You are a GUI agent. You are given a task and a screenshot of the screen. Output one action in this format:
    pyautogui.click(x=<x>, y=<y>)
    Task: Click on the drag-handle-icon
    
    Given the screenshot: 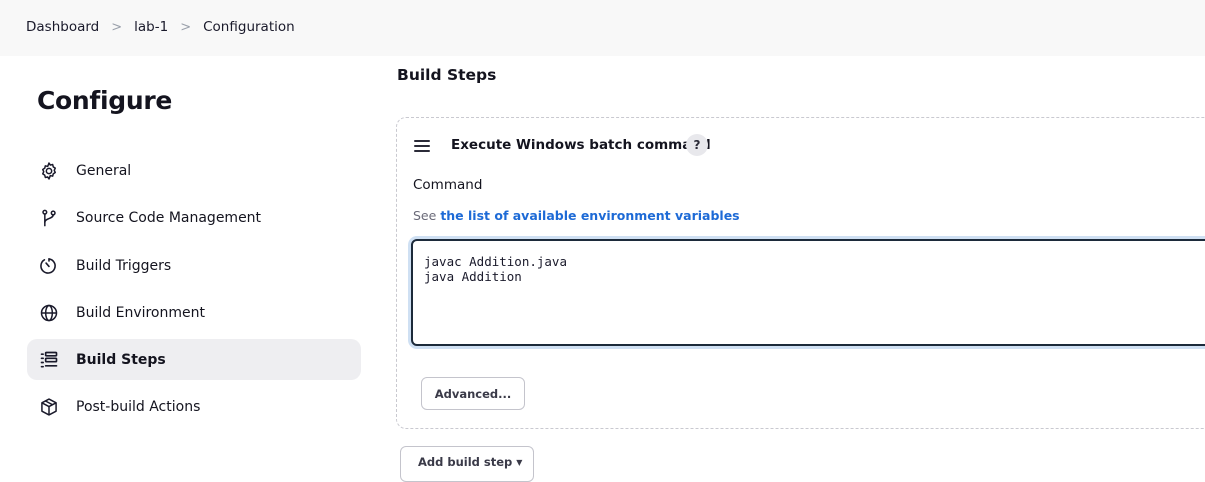 What is the action you would take?
    pyautogui.click(x=422, y=146)
    